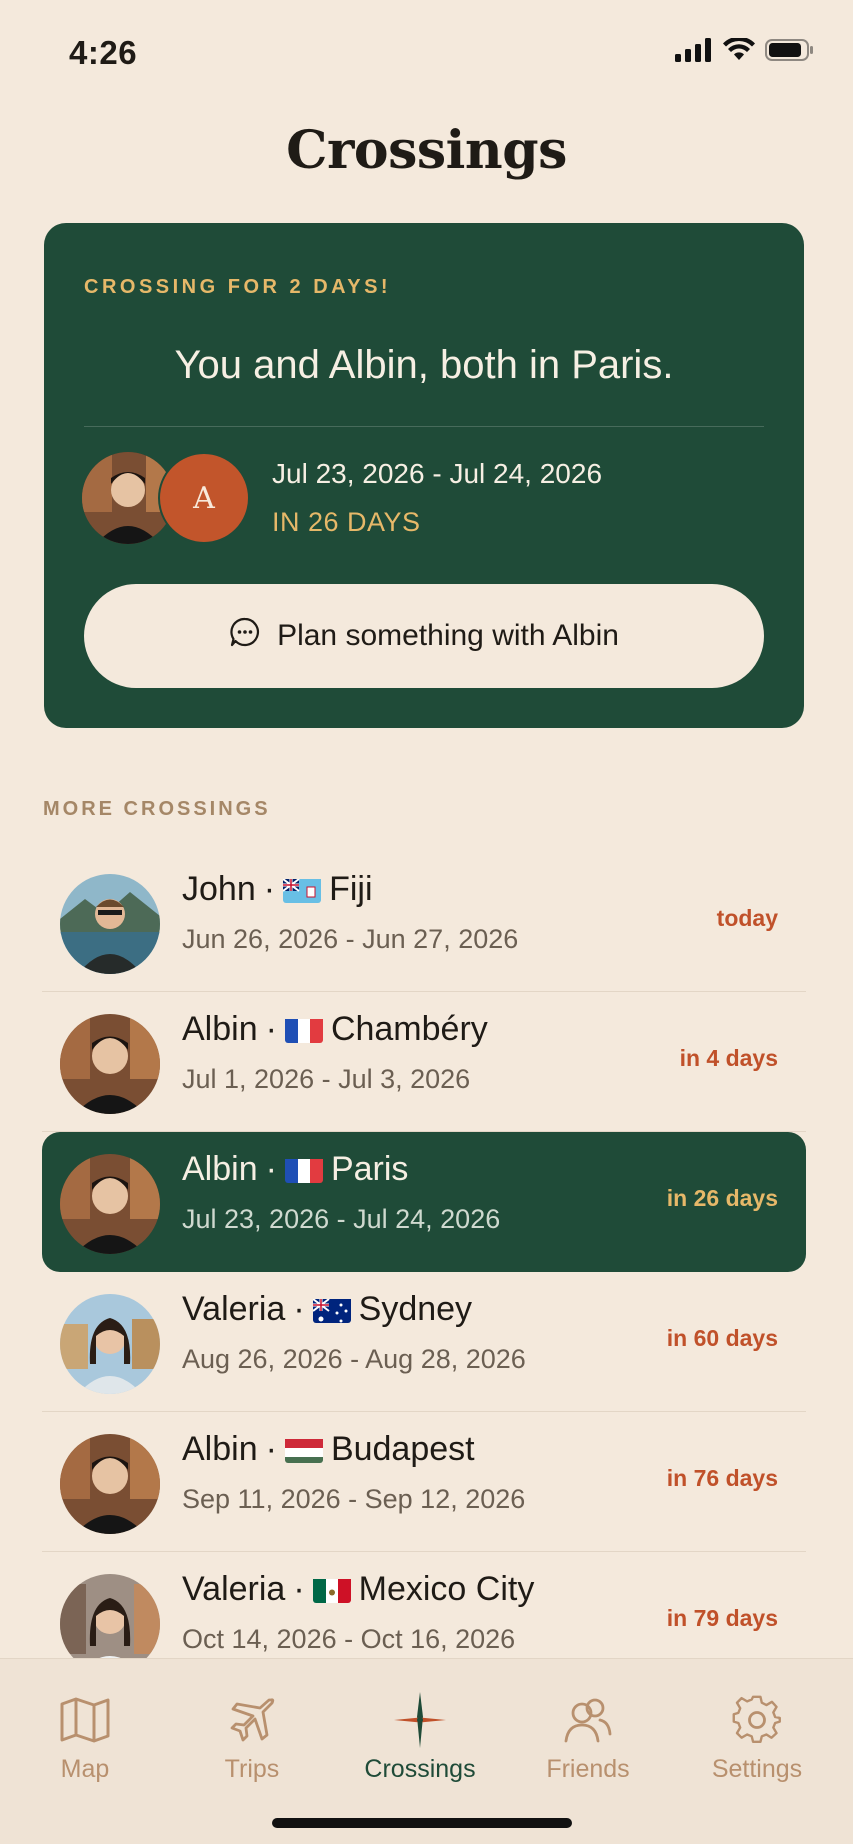 The width and height of the screenshot is (853, 1844). What do you see at coordinates (103, 52) in the screenshot?
I see `status-time: 4:26` at bounding box center [103, 52].